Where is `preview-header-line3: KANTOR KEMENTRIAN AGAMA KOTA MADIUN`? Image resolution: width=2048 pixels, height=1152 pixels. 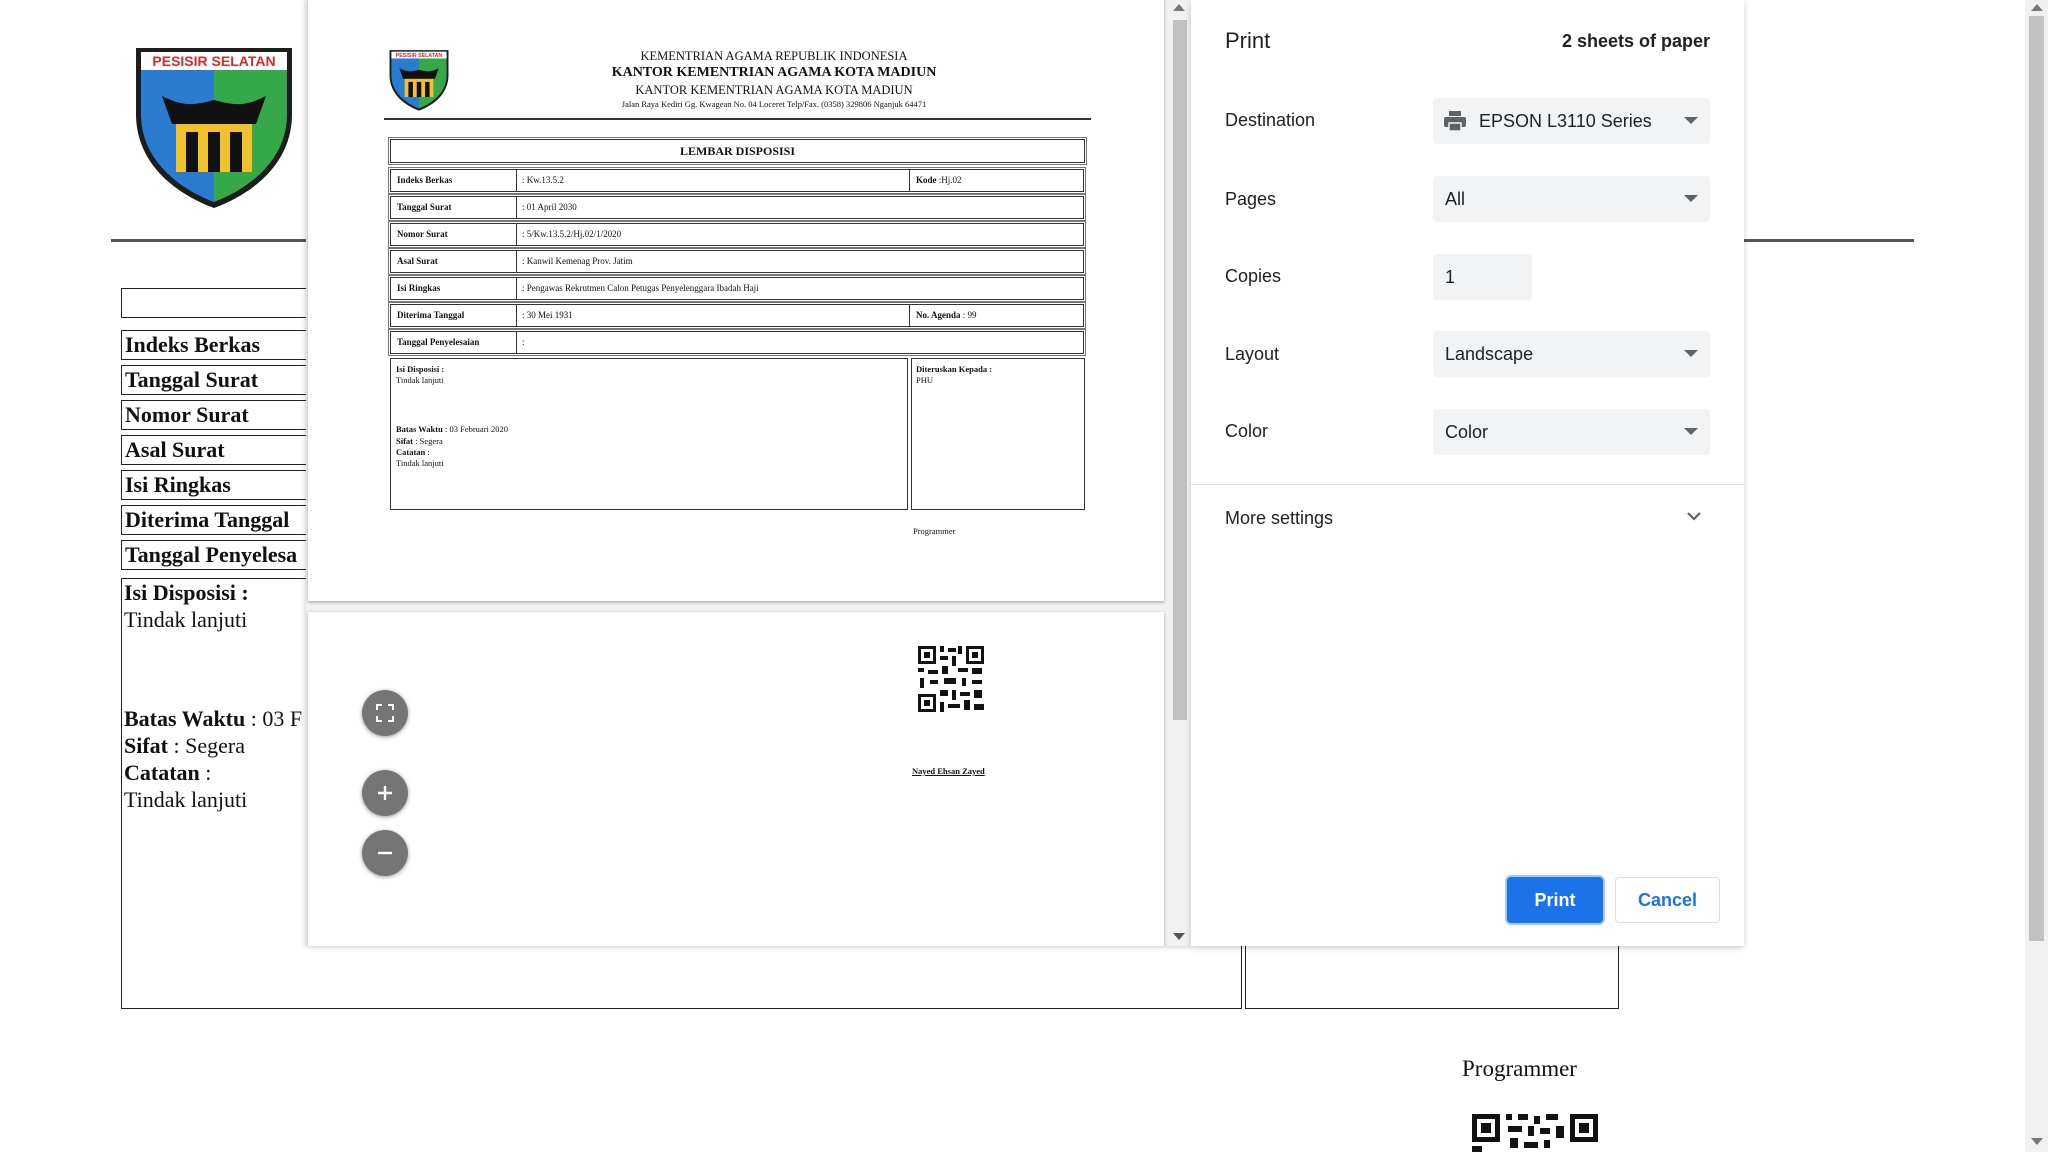 preview-header-line3: KANTOR KEMENTRIAN AGAMA KOTA MADIUN is located at coordinates (774, 90).